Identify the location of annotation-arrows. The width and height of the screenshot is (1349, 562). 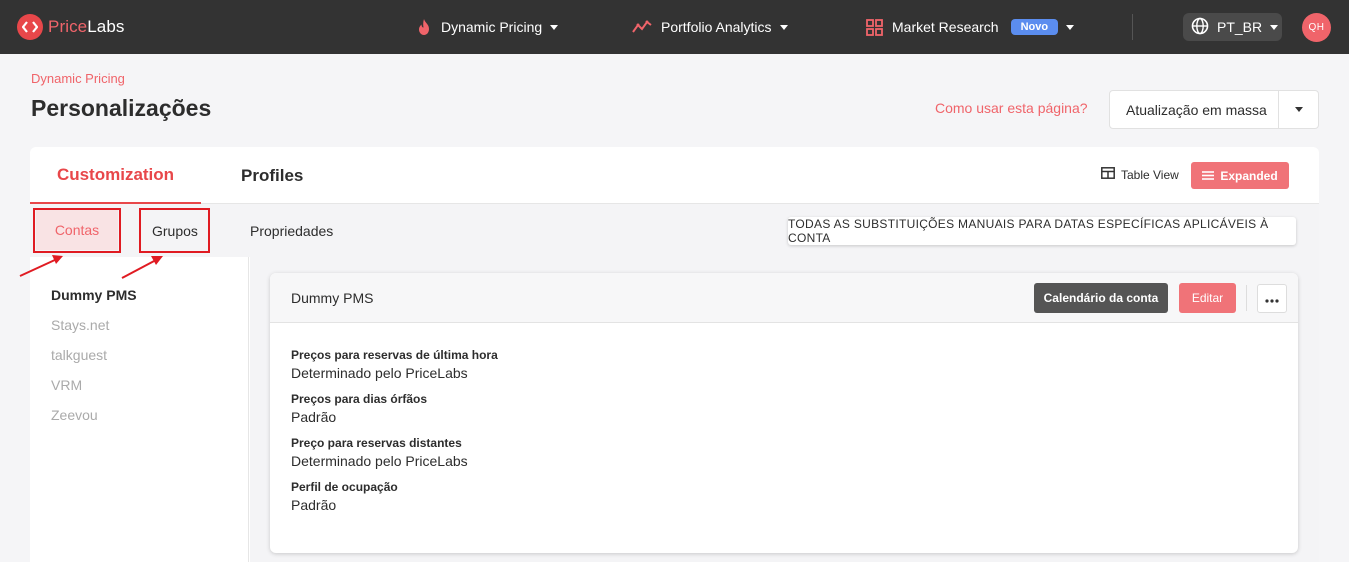
(91, 267).